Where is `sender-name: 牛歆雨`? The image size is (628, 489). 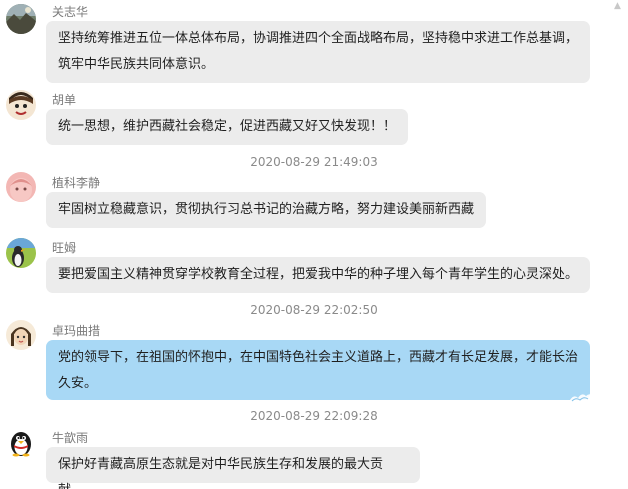
sender-name: 牛歆雨 is located at coordinates (70, 438).